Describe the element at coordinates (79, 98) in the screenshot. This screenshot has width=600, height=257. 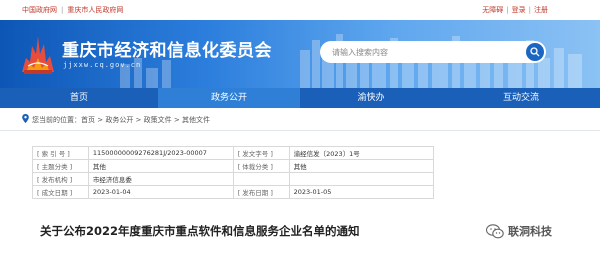
I see `nav-item-home: 首页` at that location.